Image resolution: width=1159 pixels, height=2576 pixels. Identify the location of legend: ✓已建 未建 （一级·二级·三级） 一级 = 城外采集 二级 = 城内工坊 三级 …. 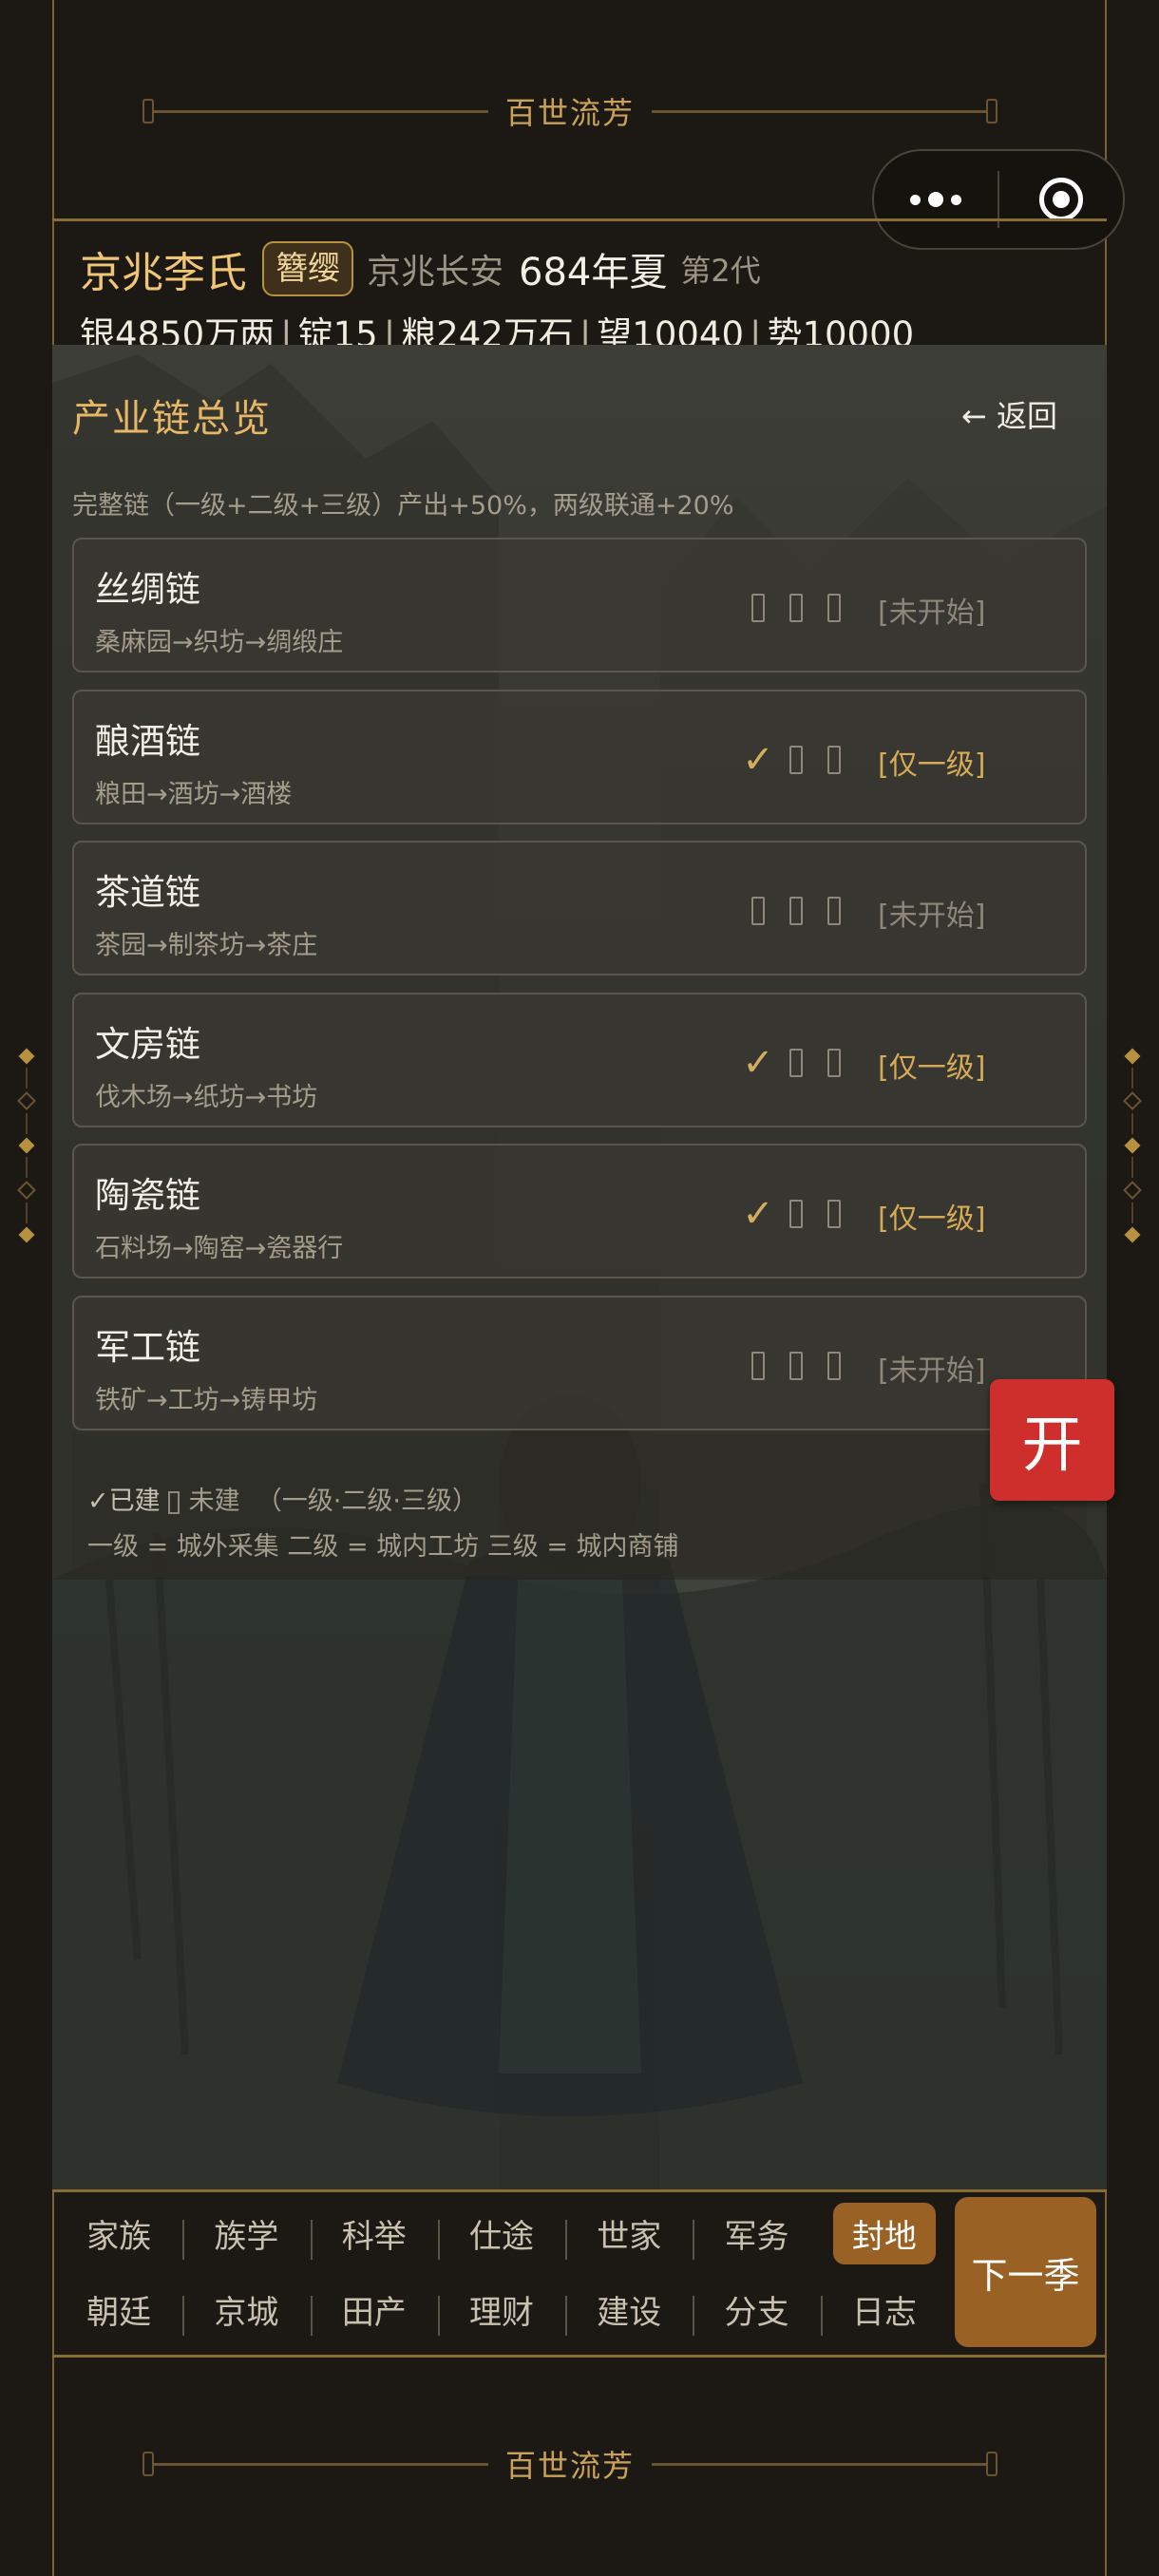
(579, 1505).